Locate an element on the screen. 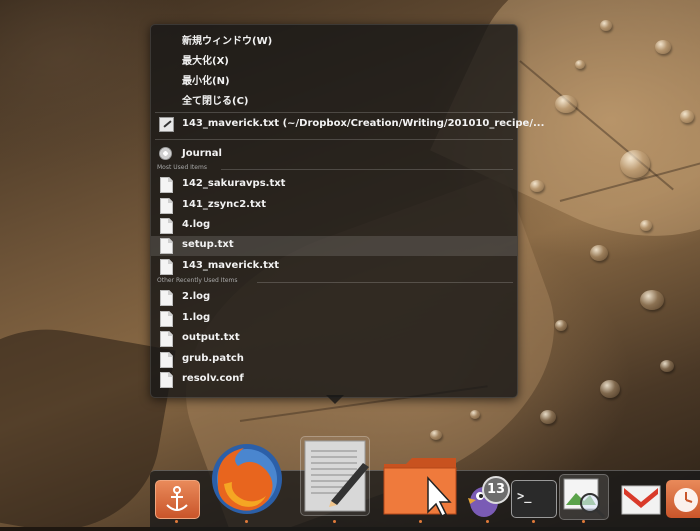 The image size is (700, 531). recent-item-label: 143_maverick.txt is located at coordinates (231, 265).